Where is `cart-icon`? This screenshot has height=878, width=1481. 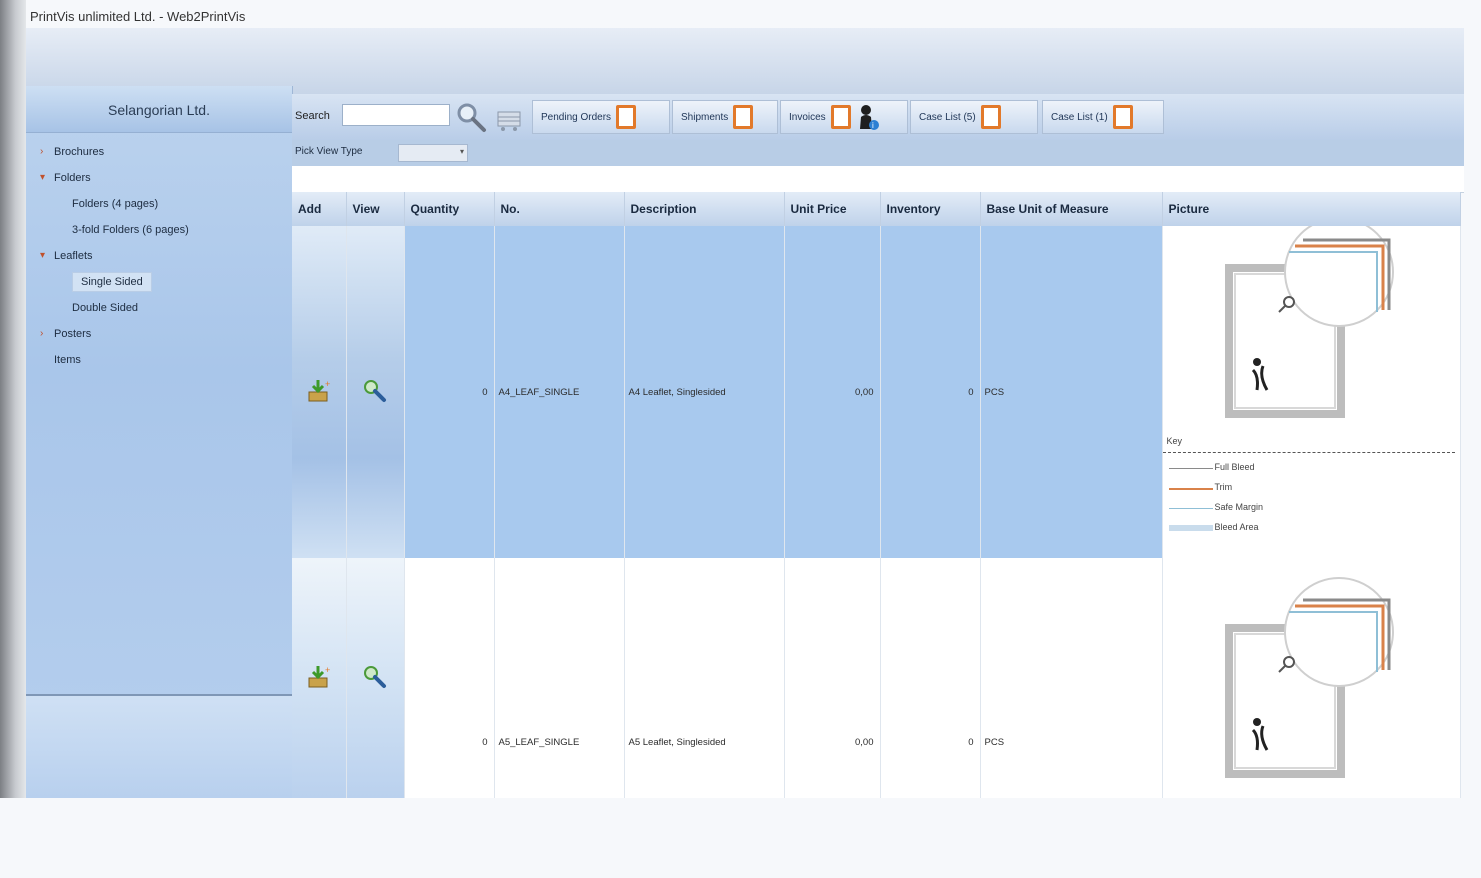 cart-icon is located at coordinates (509, 117).